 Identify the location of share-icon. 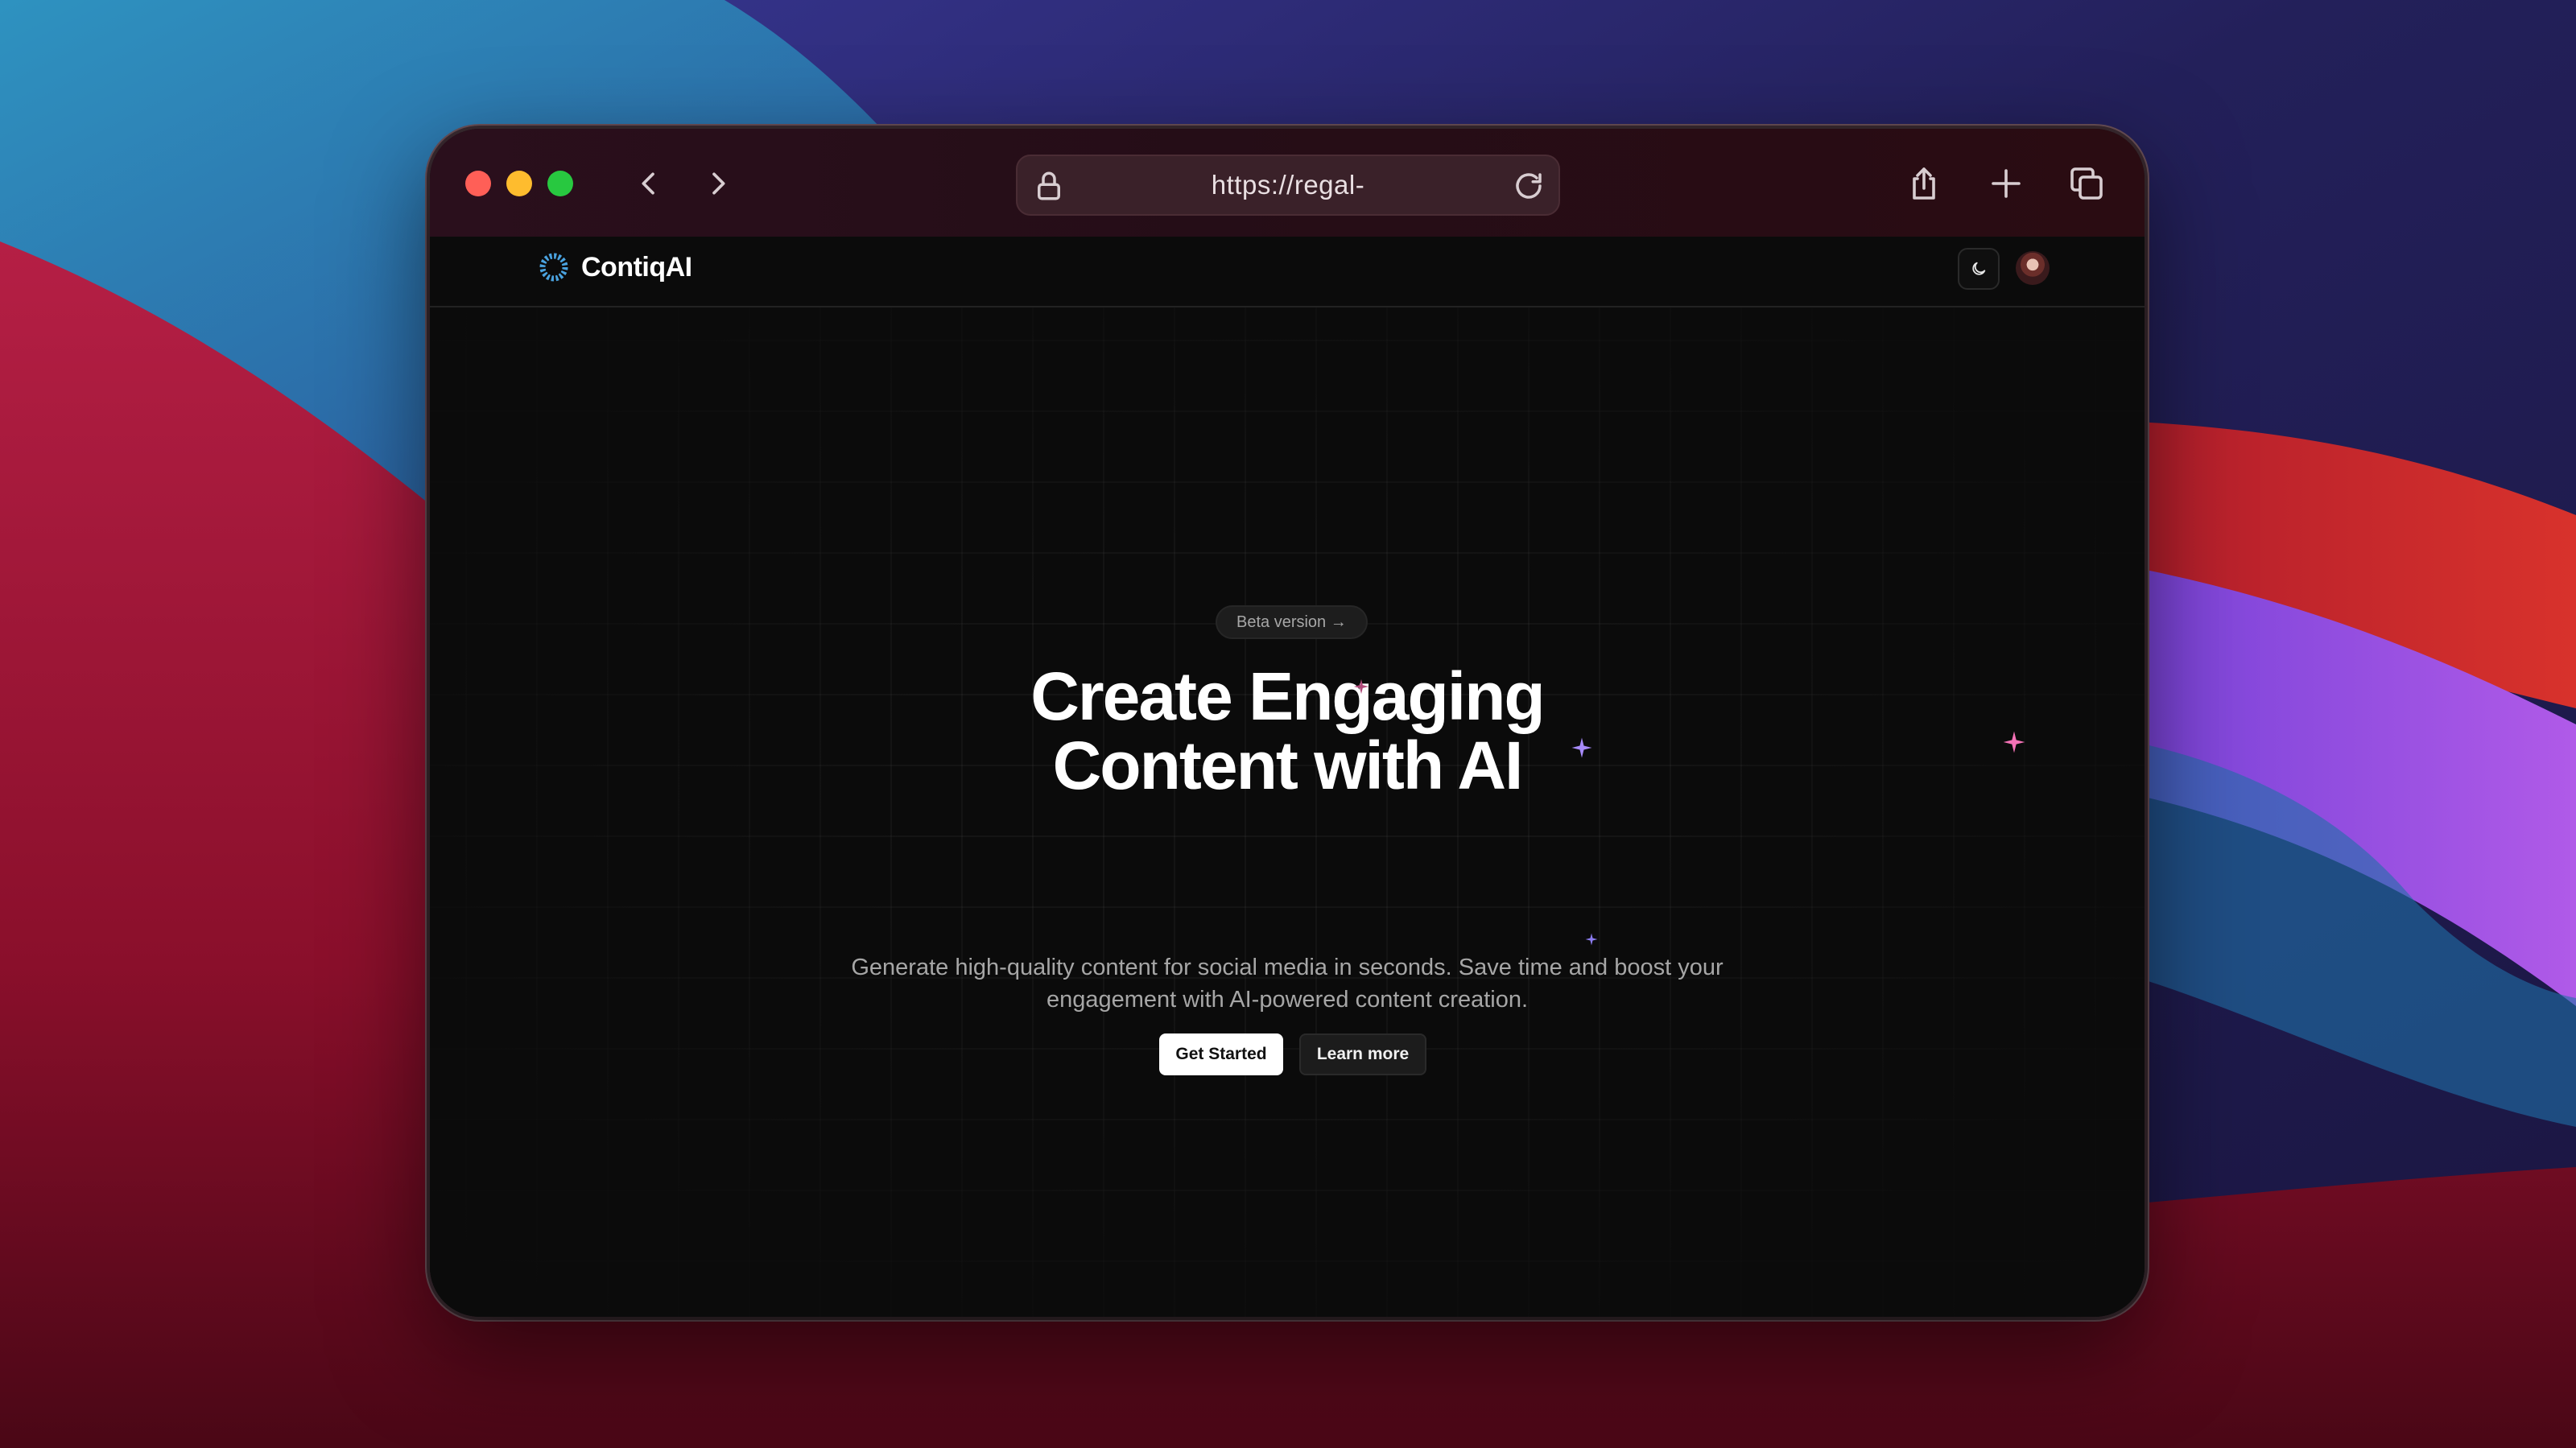
(1924, 183).